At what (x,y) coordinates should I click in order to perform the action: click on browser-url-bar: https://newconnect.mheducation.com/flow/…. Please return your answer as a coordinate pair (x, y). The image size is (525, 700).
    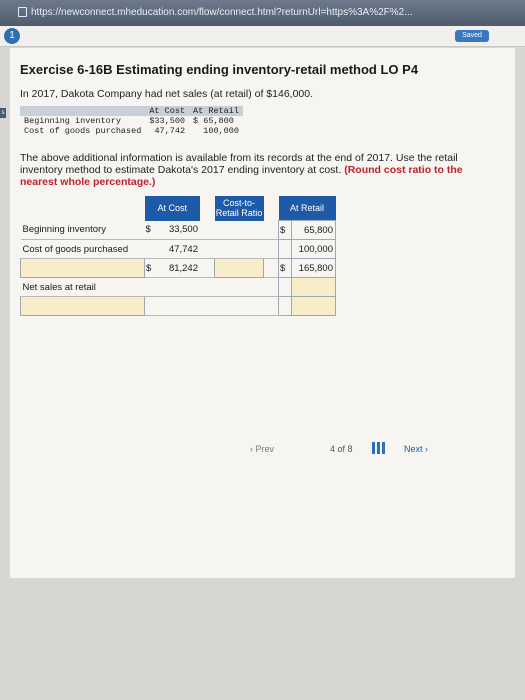
    Looking at the image, I should click on (262, 13).